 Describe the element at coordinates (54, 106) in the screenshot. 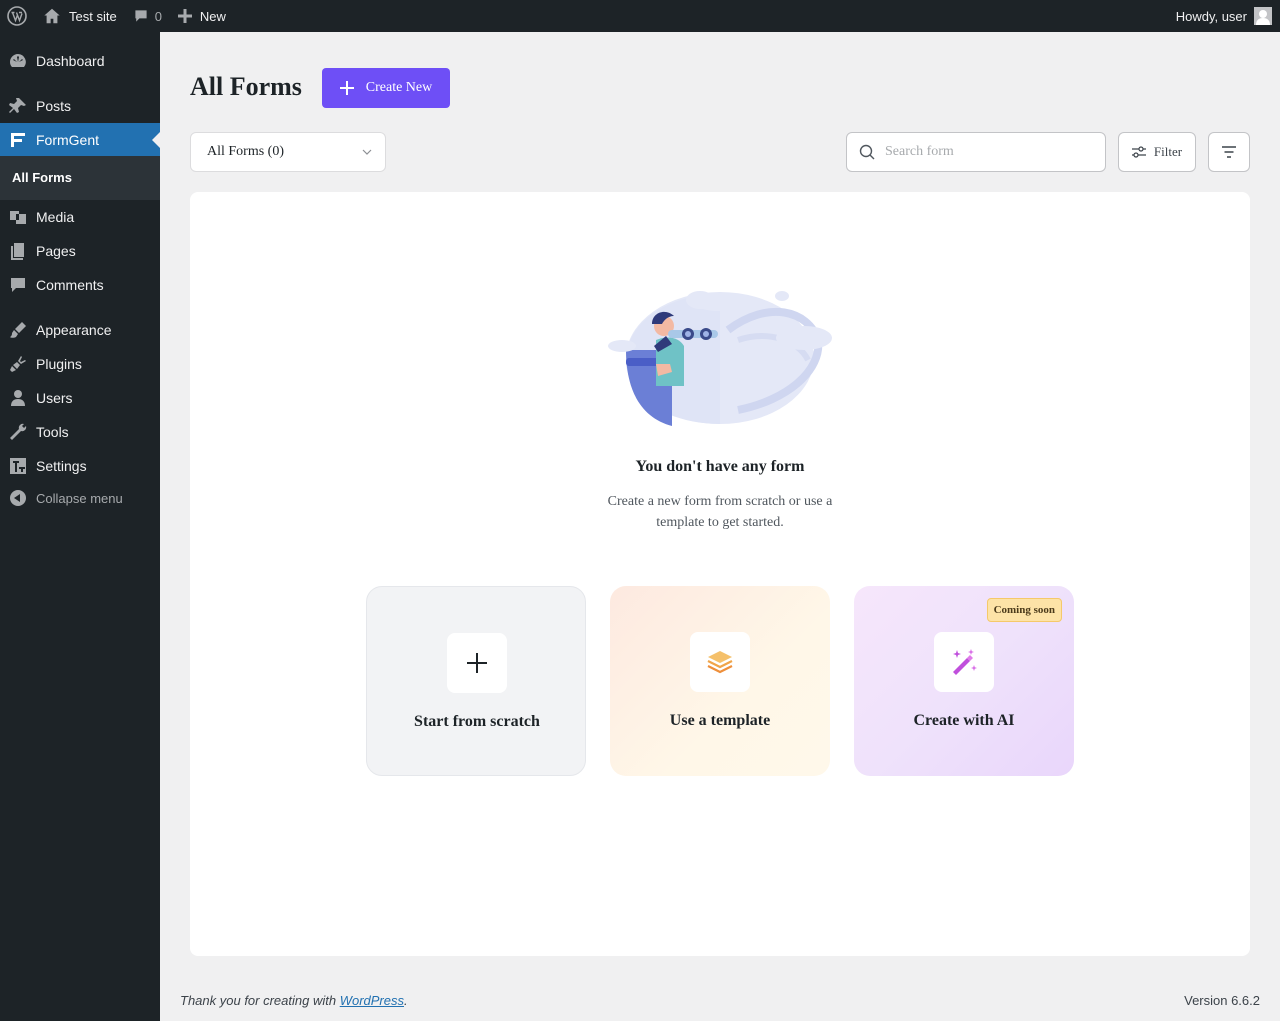

I see `sidebar-item-label: Posts` at that location.